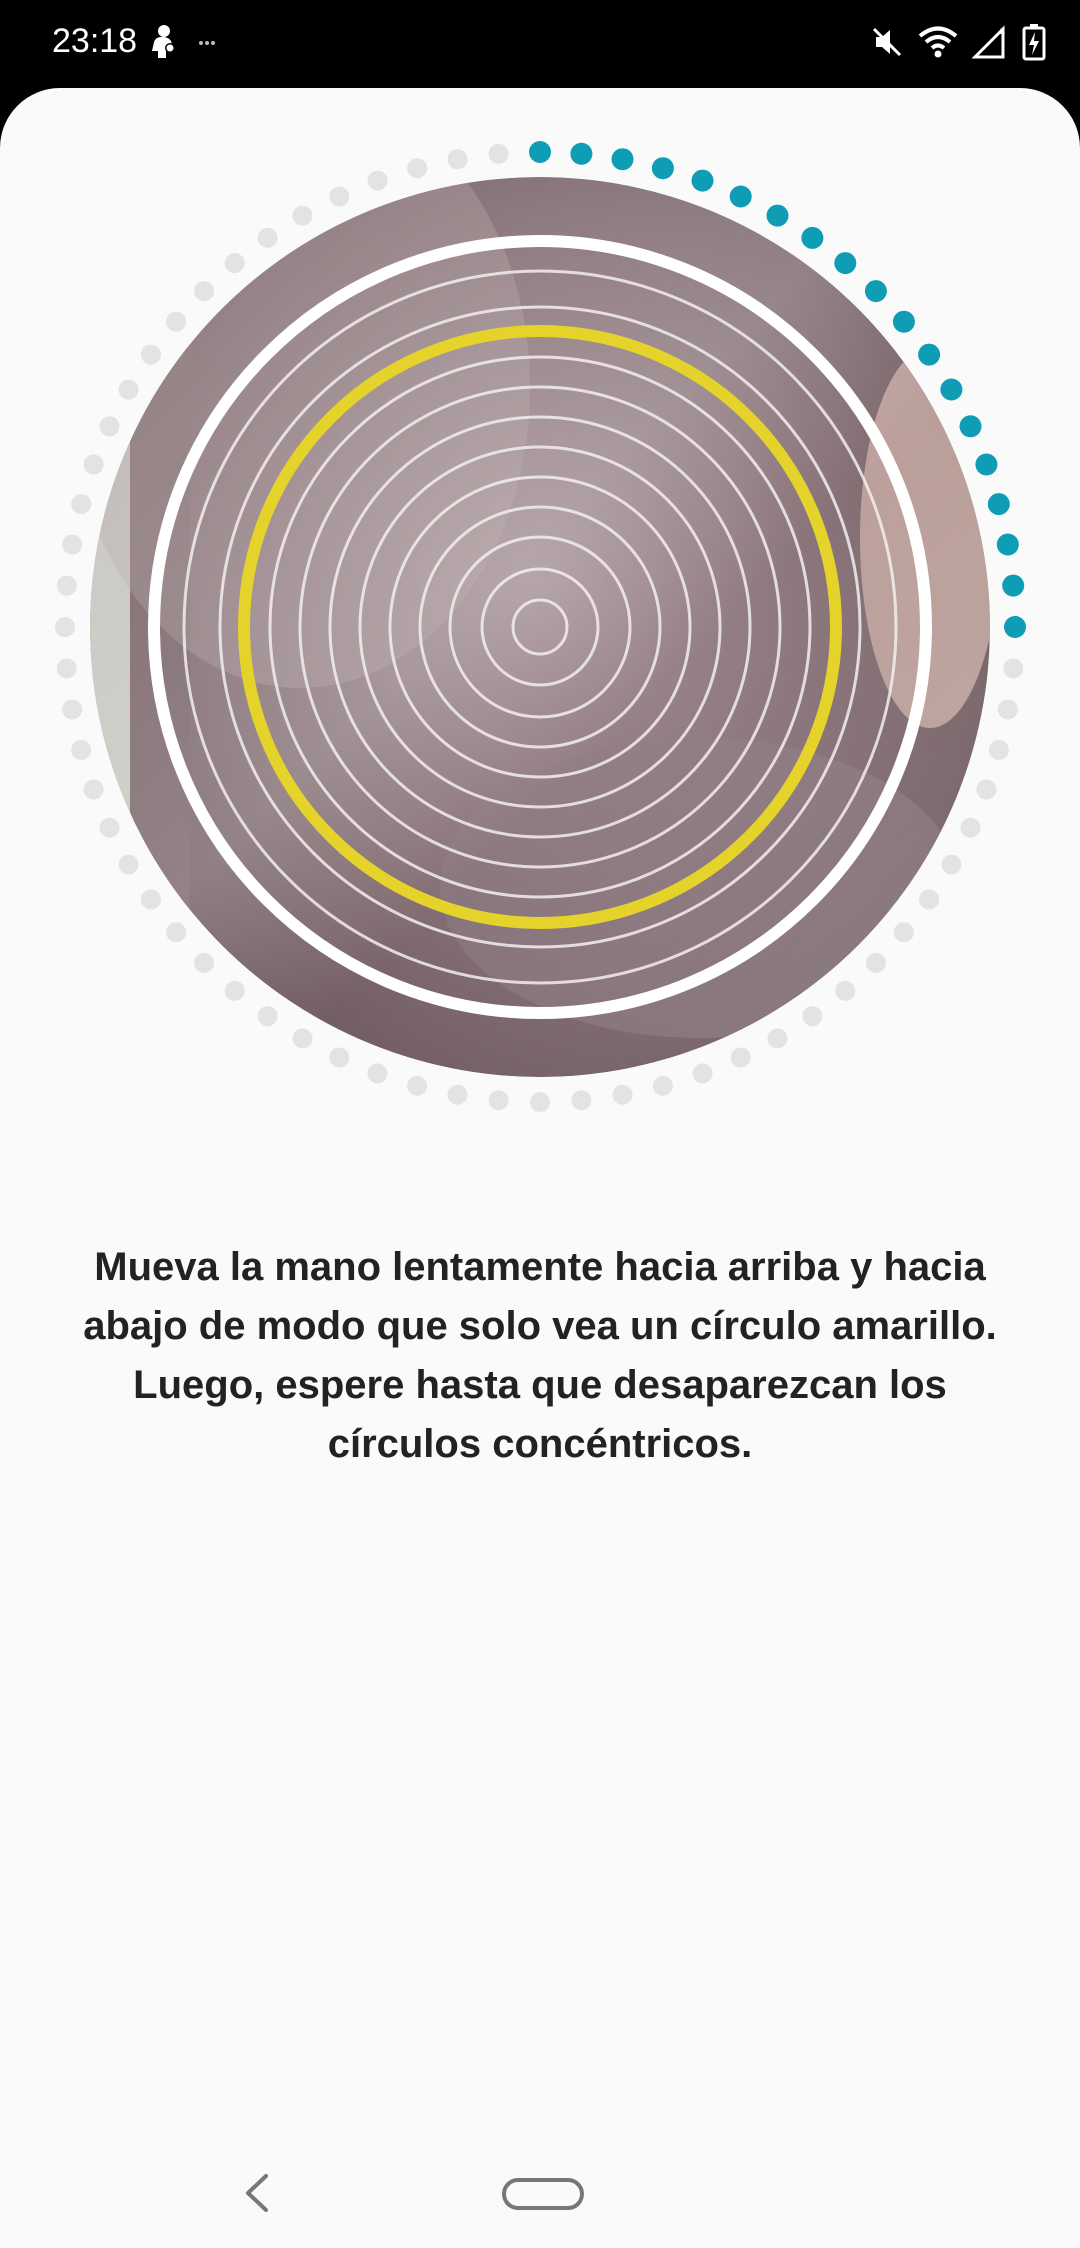 This screenshot has width=1080, height=2248. What do you see at coordinates (989, 44) in the screenshot?
I see `cell-signal-icon: x` at bounding box center [989, 44].